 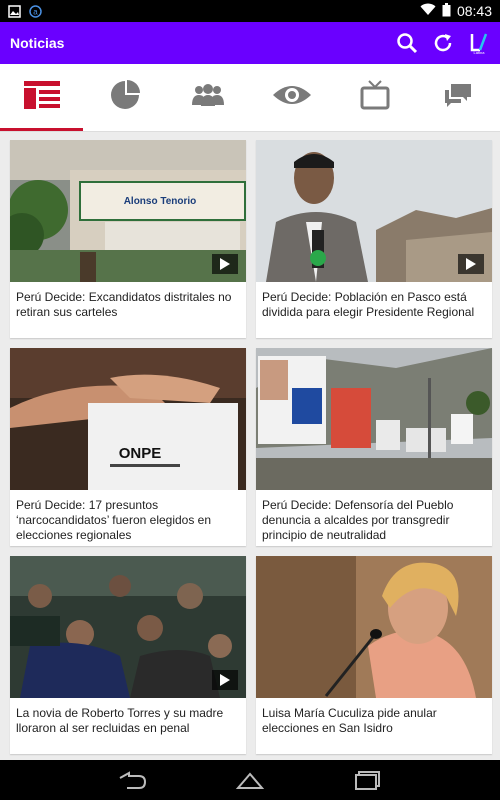 I want to click on tab-tv, so click(x=374, y=97).